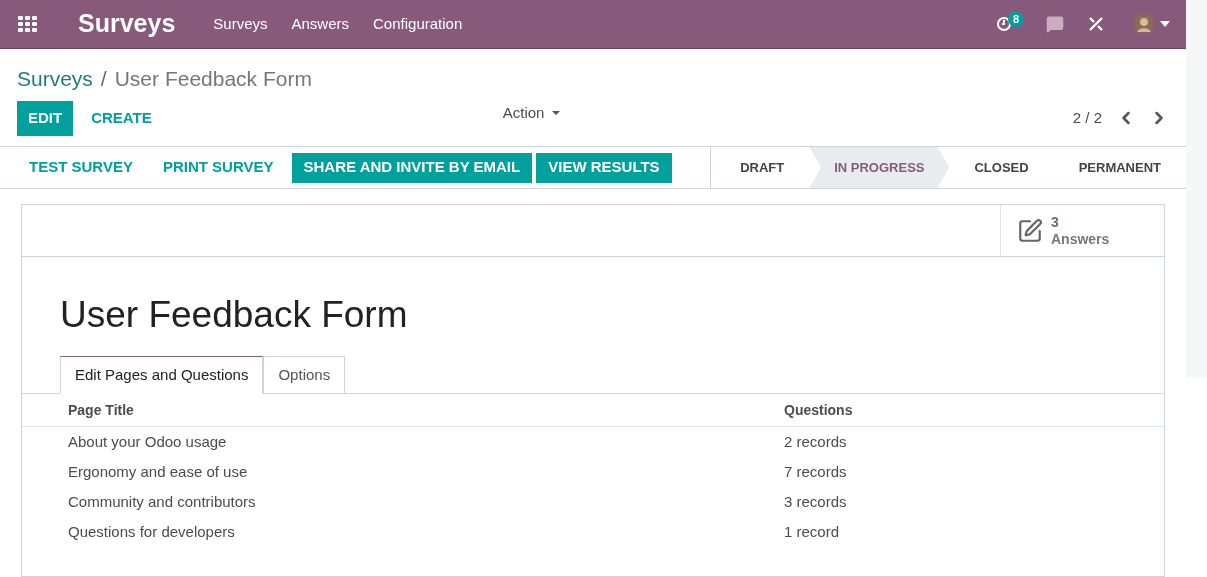 The height and width of the screenshot is (577, 1207). What do you see at coordinates (879, 167) in the screenshot?
I see `status-stage: IN PROGRESS` at bounding box center [879, 167].